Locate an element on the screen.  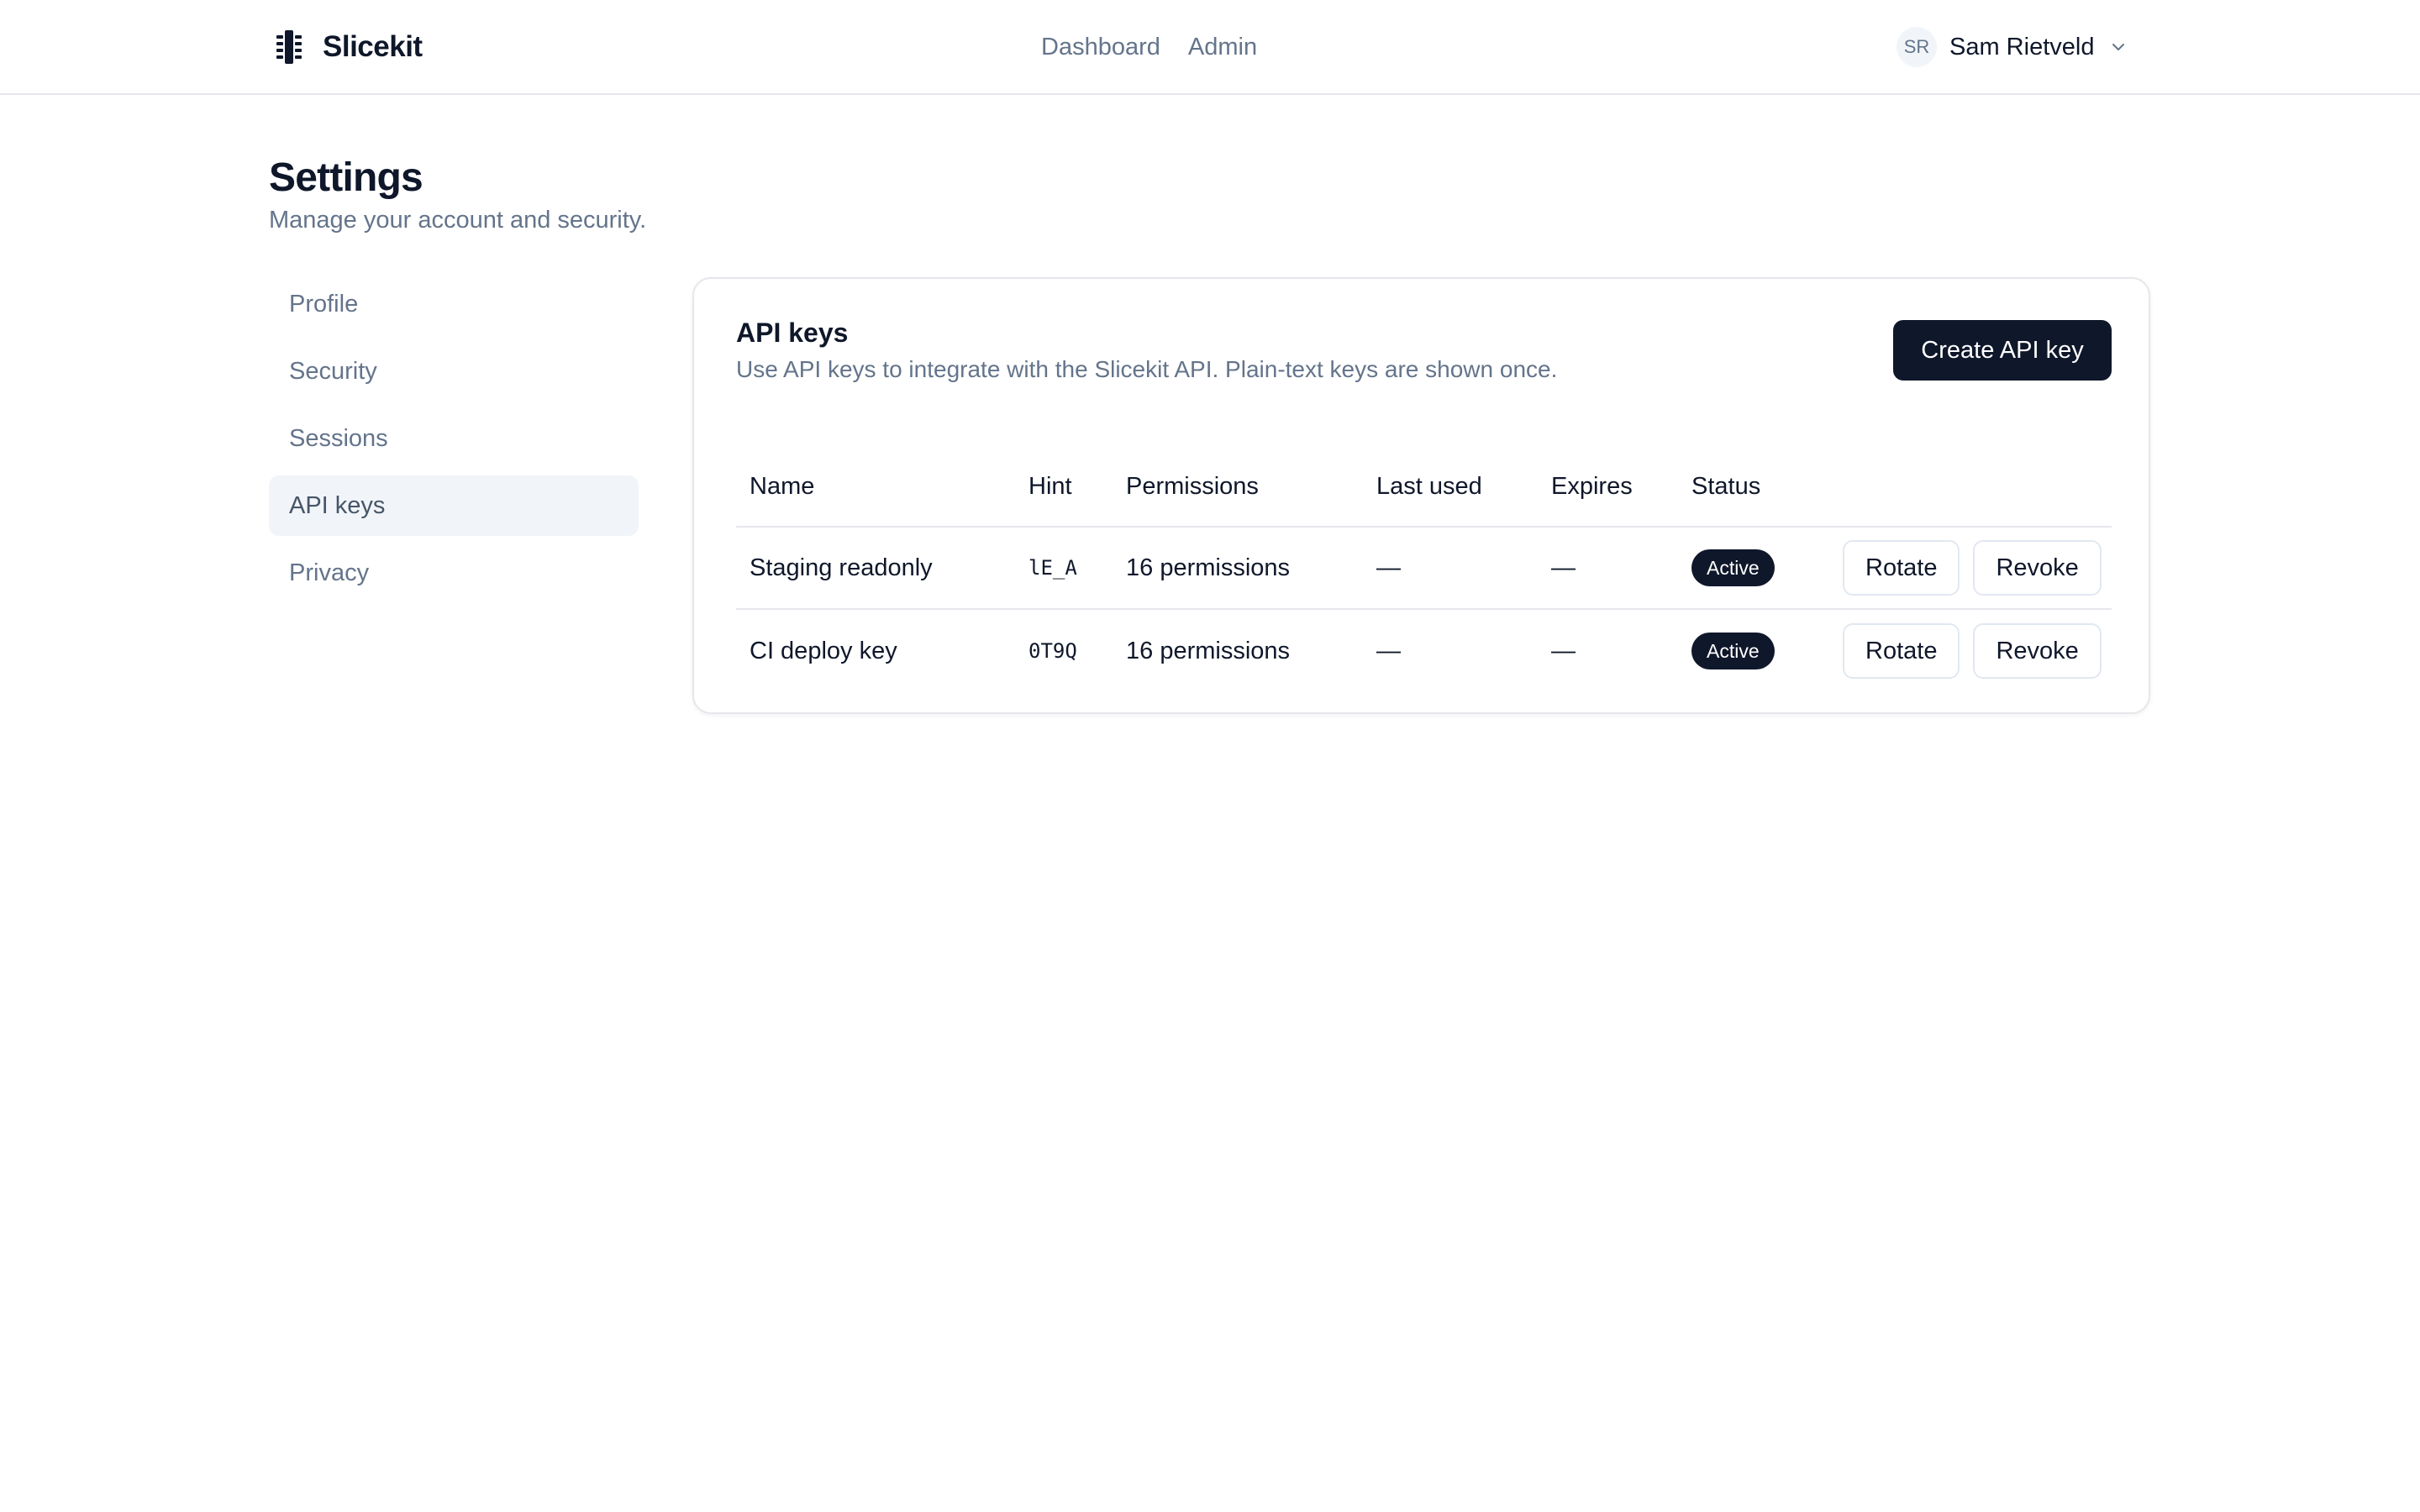
key-name: CI deploy key is located at coordinates (824, 650).